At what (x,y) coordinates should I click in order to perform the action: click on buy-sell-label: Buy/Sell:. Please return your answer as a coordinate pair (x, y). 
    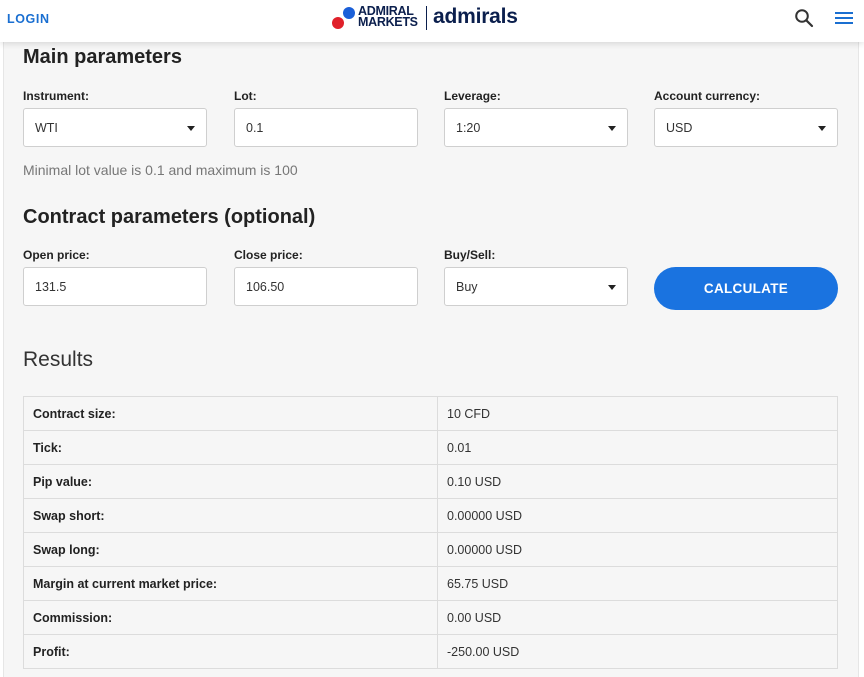
    Looking at the image, I should click on (470, 255).